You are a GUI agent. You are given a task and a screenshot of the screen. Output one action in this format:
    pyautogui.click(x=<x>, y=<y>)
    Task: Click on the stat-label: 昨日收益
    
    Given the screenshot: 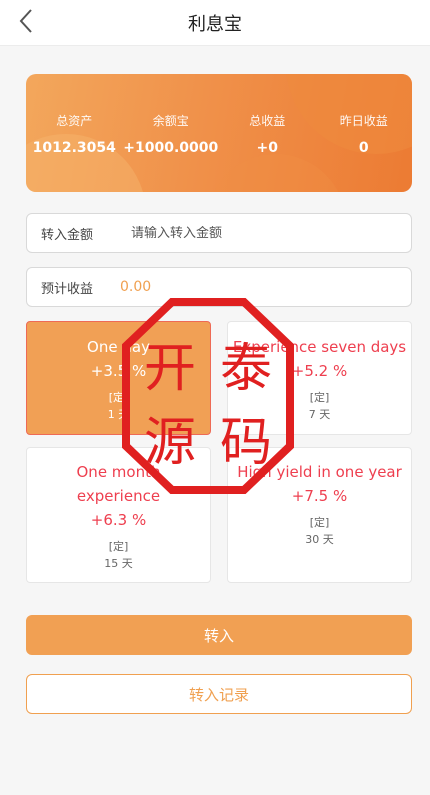 What is the action you would take?
    pyautogui.click(x=363, y=121)
    